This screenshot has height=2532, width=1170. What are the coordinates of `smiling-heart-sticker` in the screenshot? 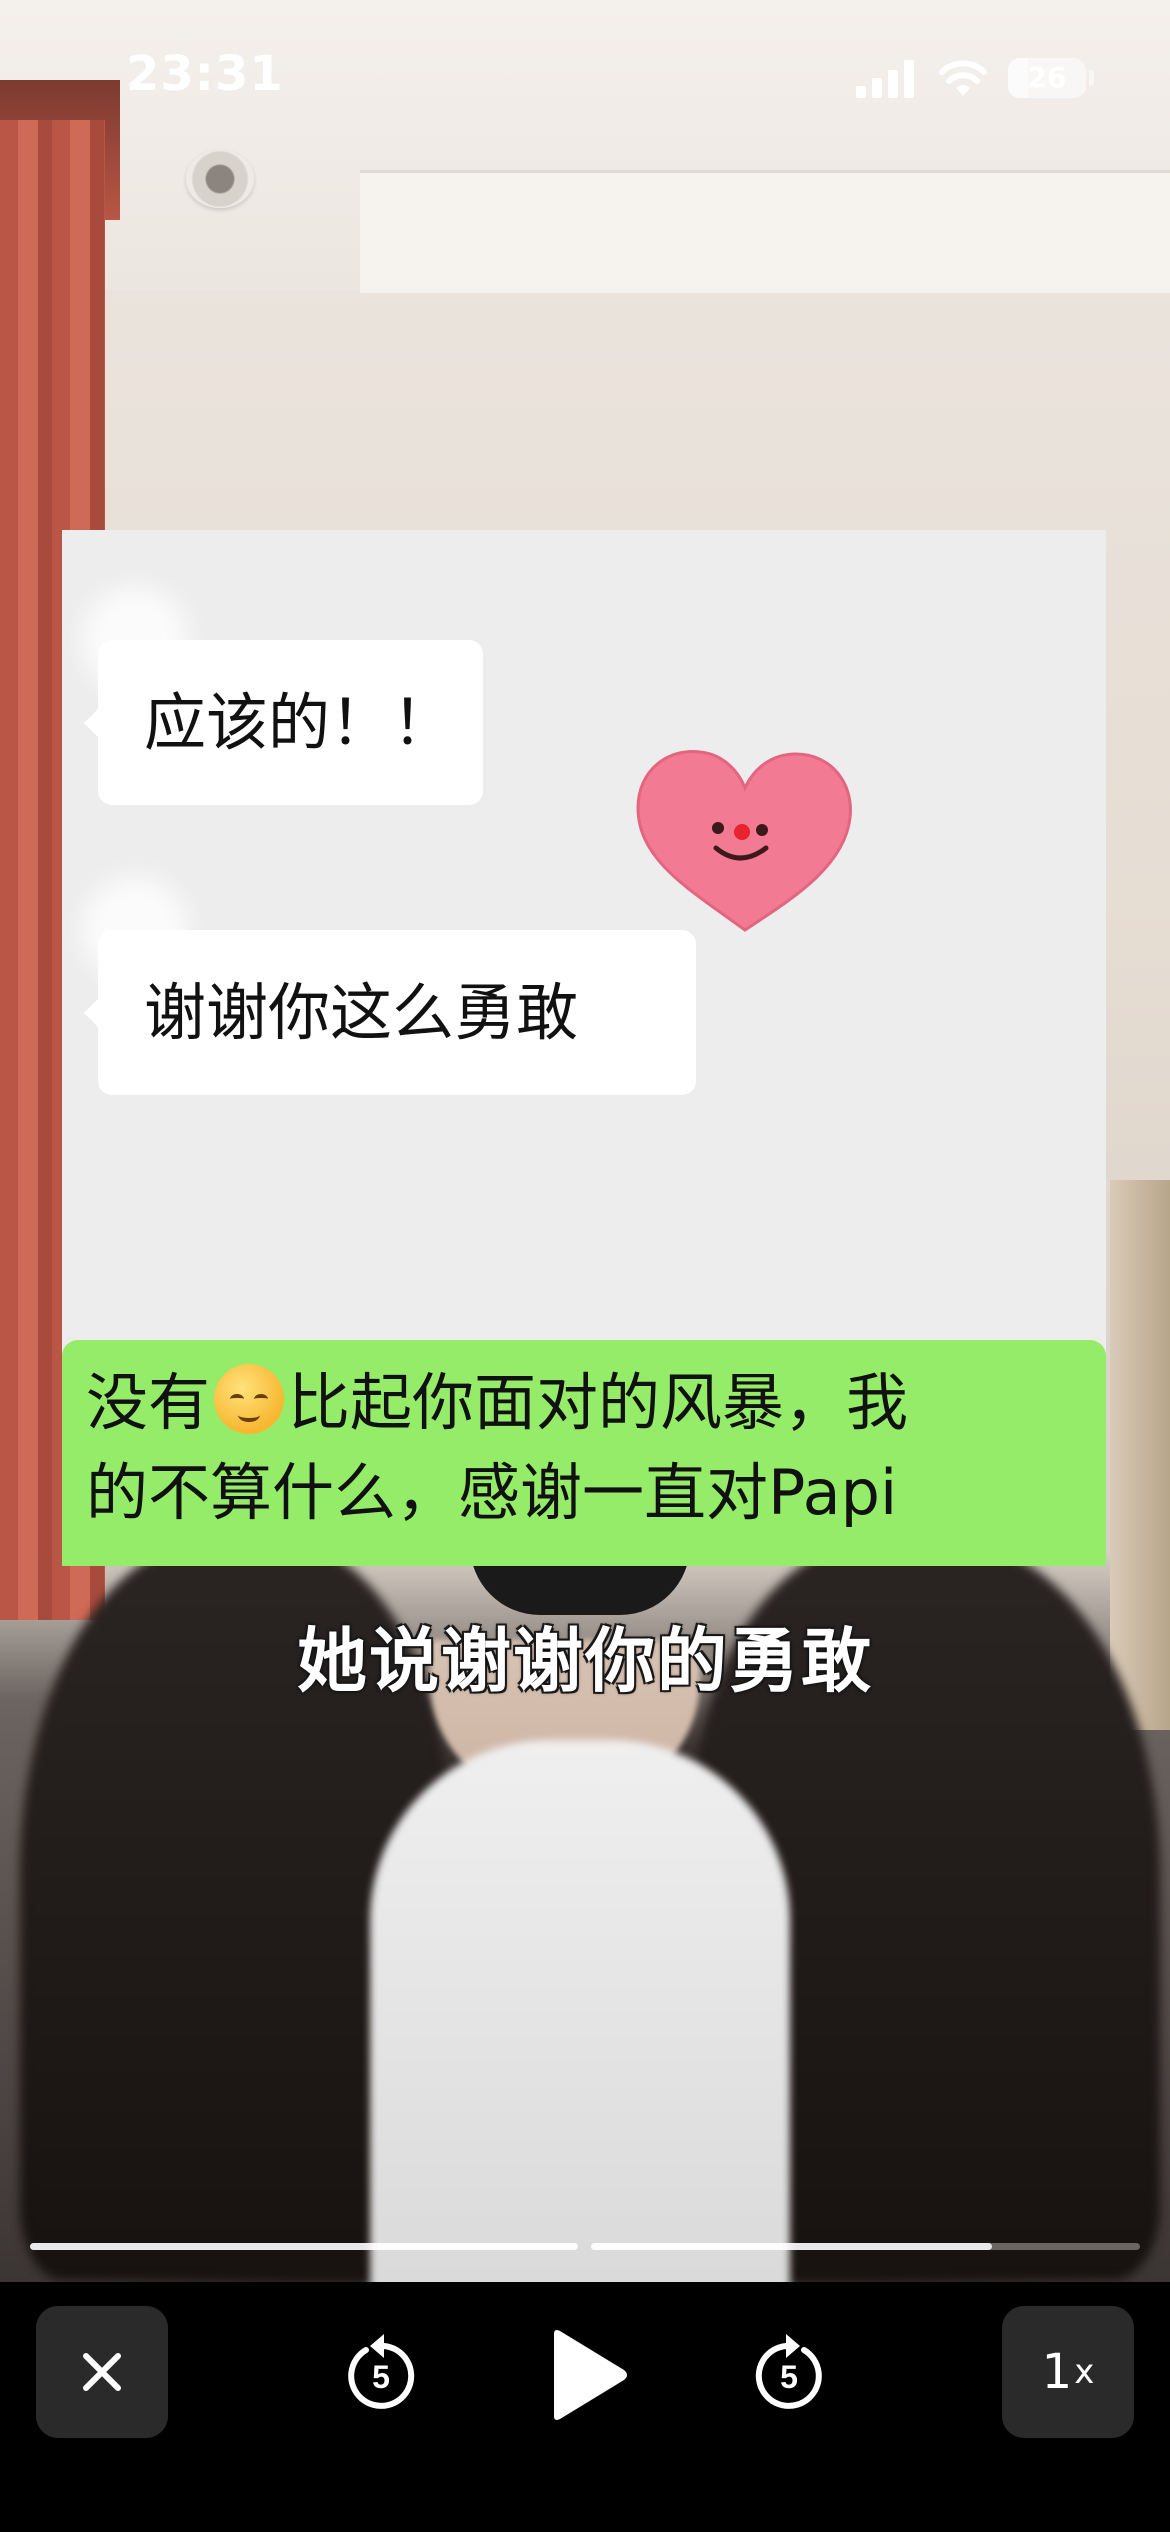 It's located at (744, 841).